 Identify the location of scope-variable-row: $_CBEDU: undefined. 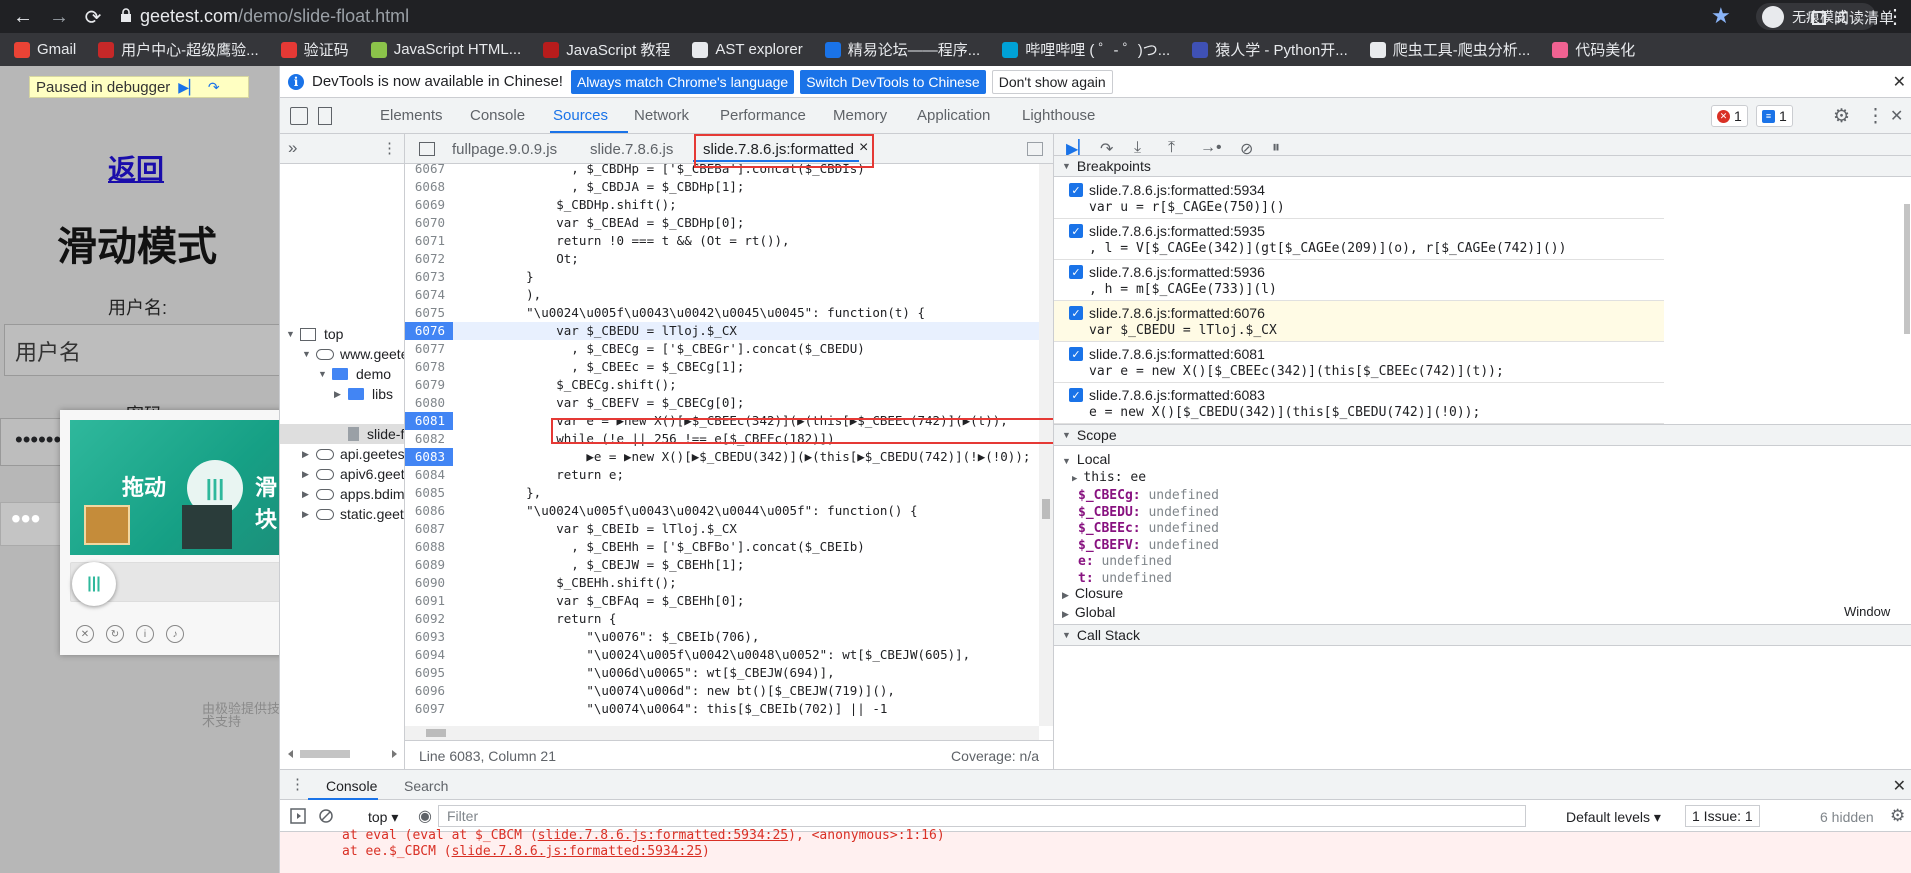
(1148, 512).